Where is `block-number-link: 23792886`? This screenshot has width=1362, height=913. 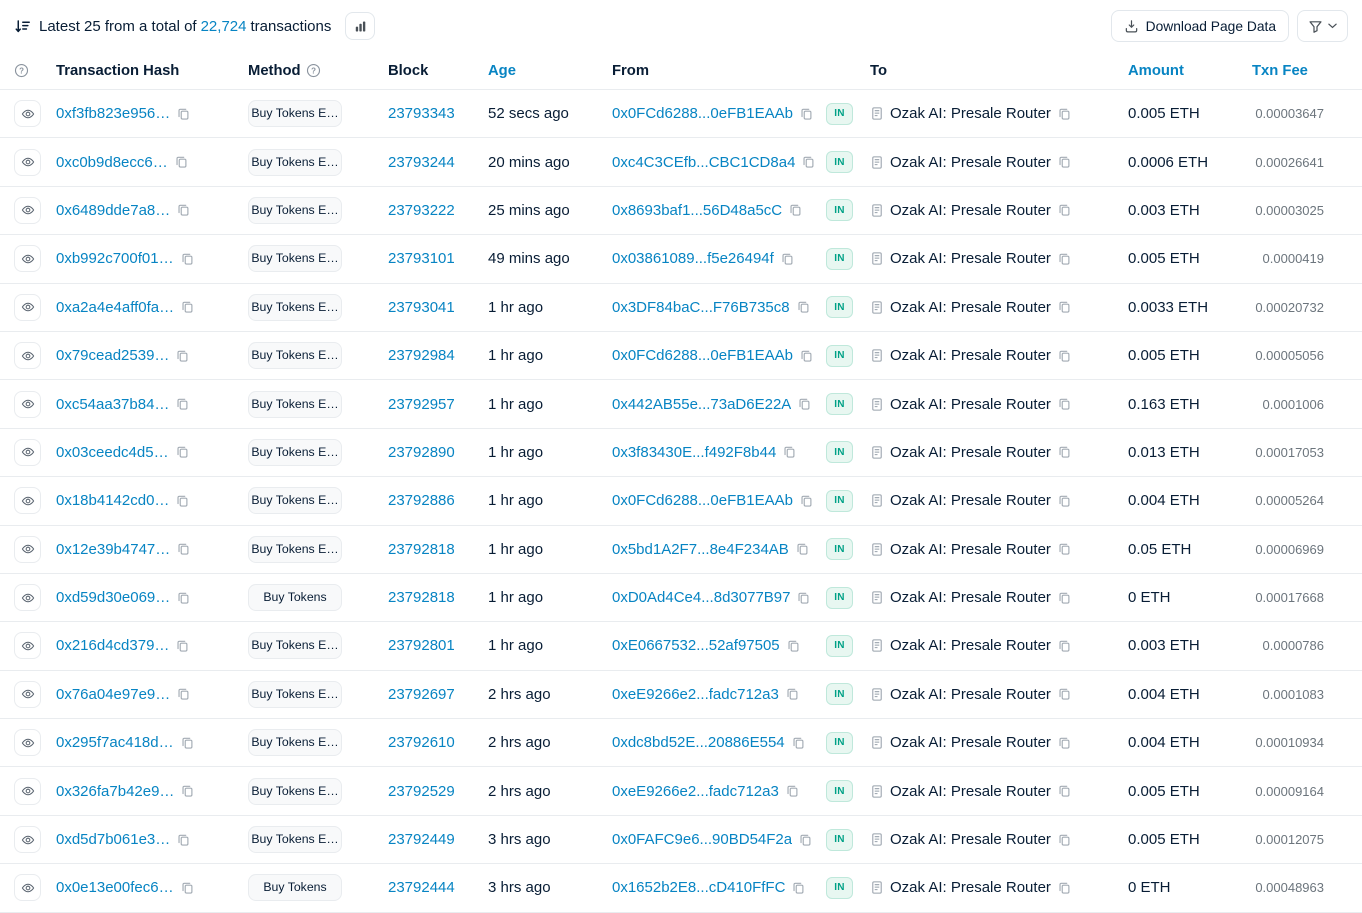
block-number-link: 23792886 is located at coordinates (421, 500).